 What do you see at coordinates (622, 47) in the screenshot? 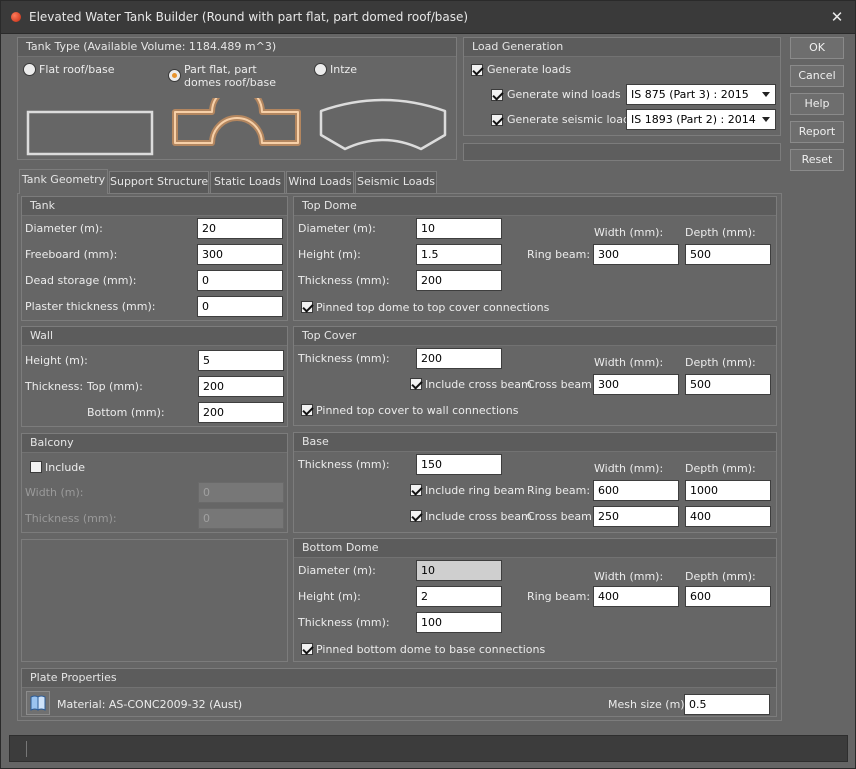
I see `load-generation-title: Load Generation` at bounding box center [622, 47].